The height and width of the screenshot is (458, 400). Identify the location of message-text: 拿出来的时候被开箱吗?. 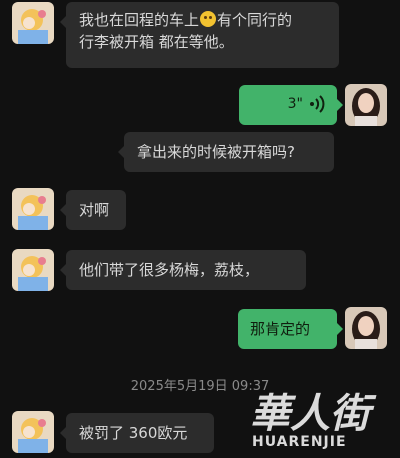
(216, 152).